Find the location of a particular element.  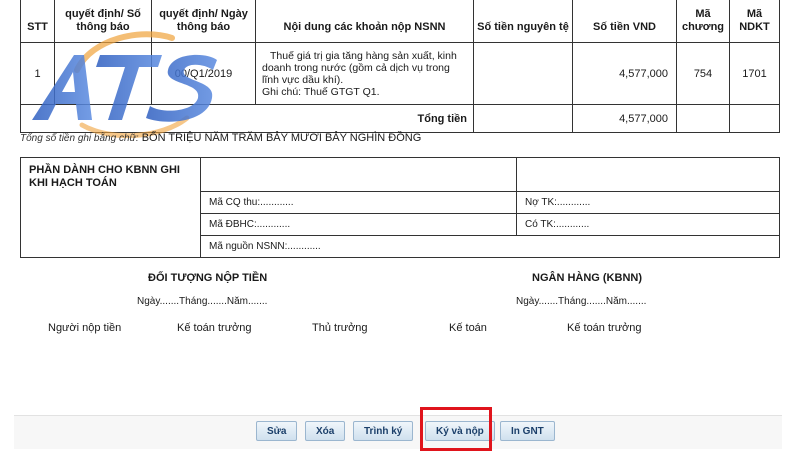

bank-heading: NGÂN HÀNG (KBNN) is located at coordinates (587, 278).